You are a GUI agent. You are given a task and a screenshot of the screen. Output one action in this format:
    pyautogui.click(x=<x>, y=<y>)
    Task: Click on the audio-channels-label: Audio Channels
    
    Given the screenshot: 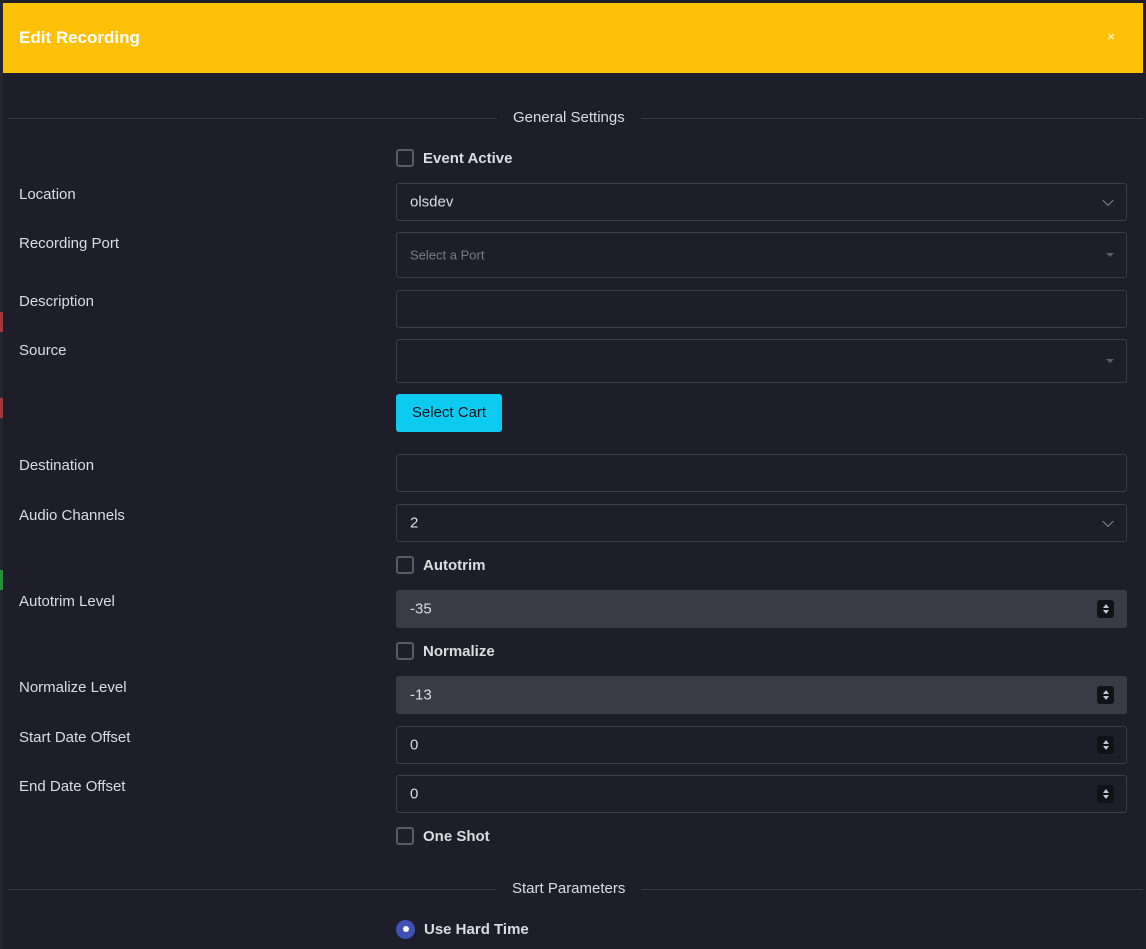 What is the action you would take?
    pyautogui.click(x=72, y=515)
    